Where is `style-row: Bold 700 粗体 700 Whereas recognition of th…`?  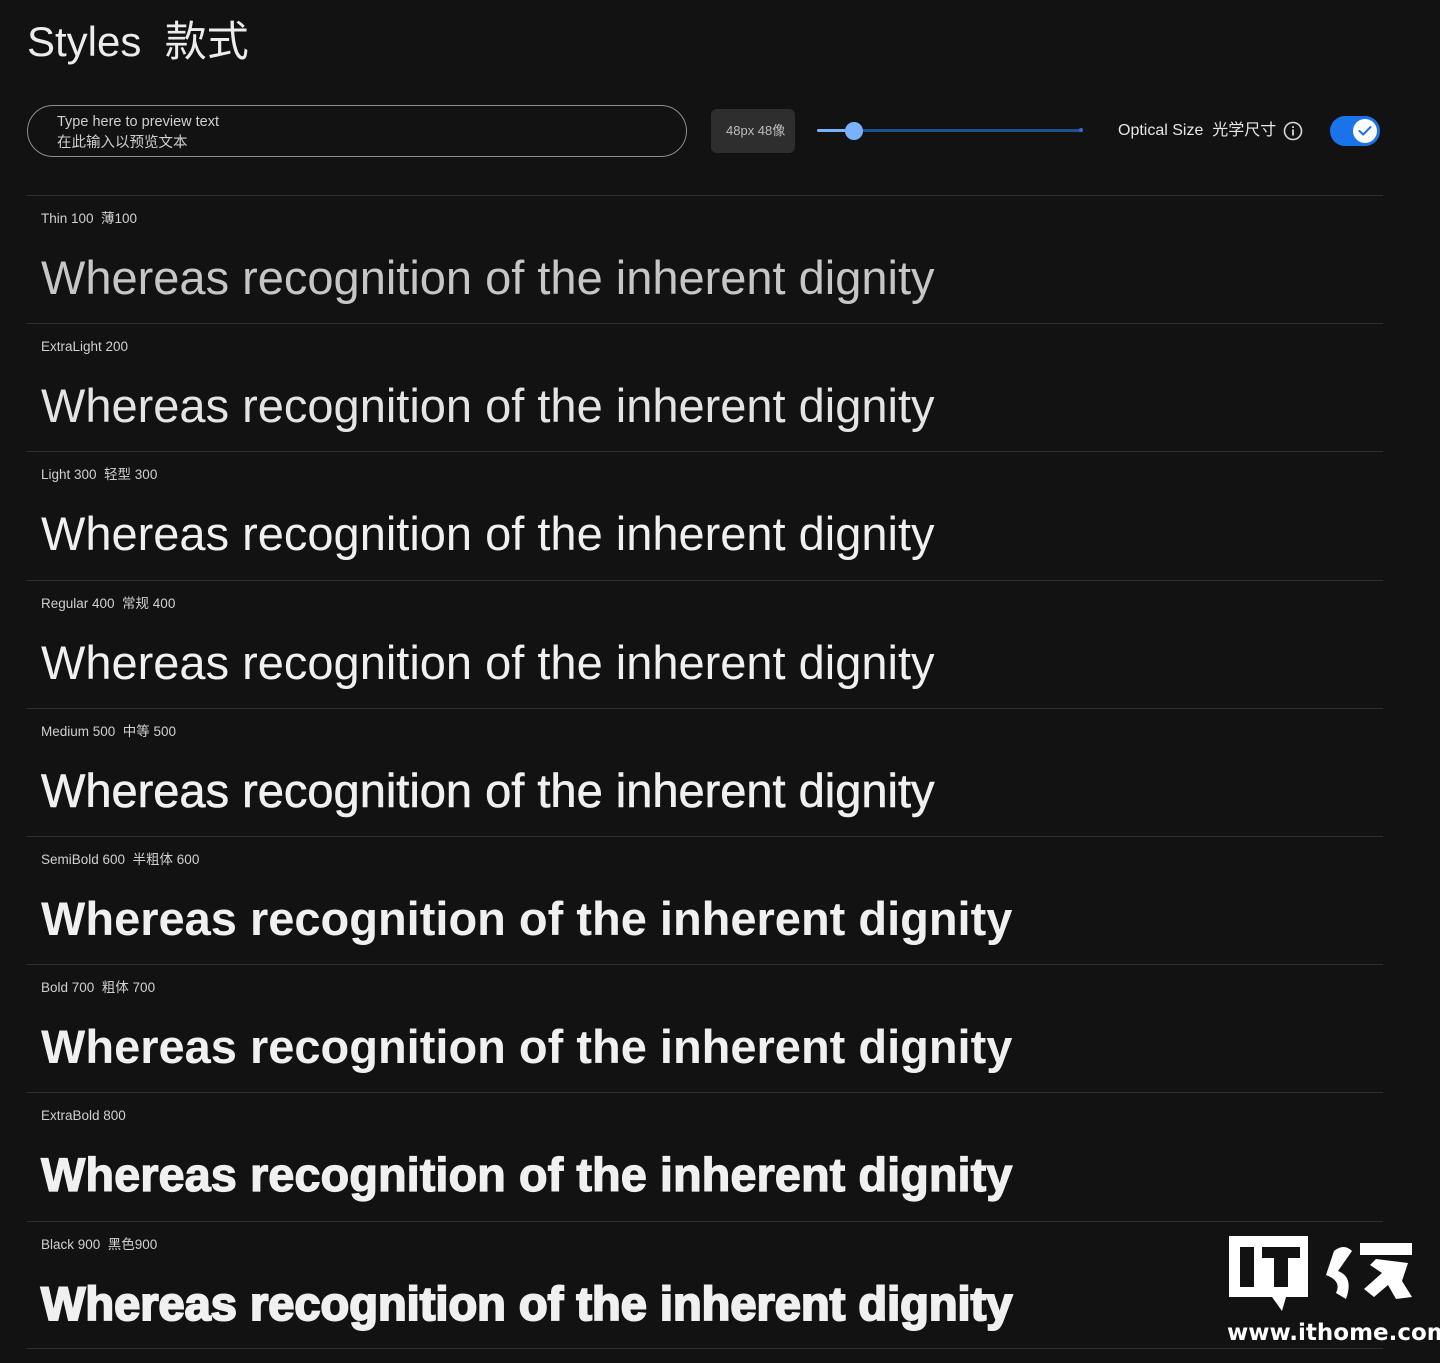 style-row: Bold 700 粗体 700 Whereas recognition of th… is located at coordinates (705, 1028).